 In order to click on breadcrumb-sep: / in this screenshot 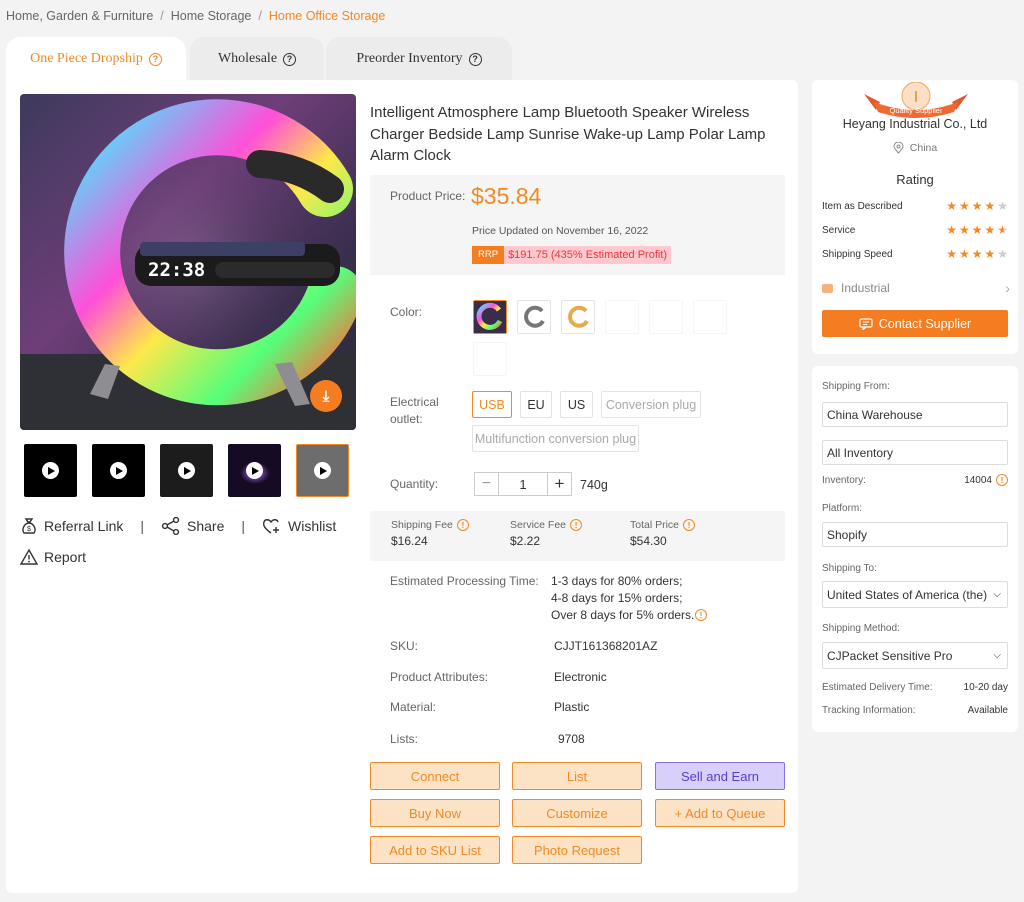, I will do `click(162, 16)`.